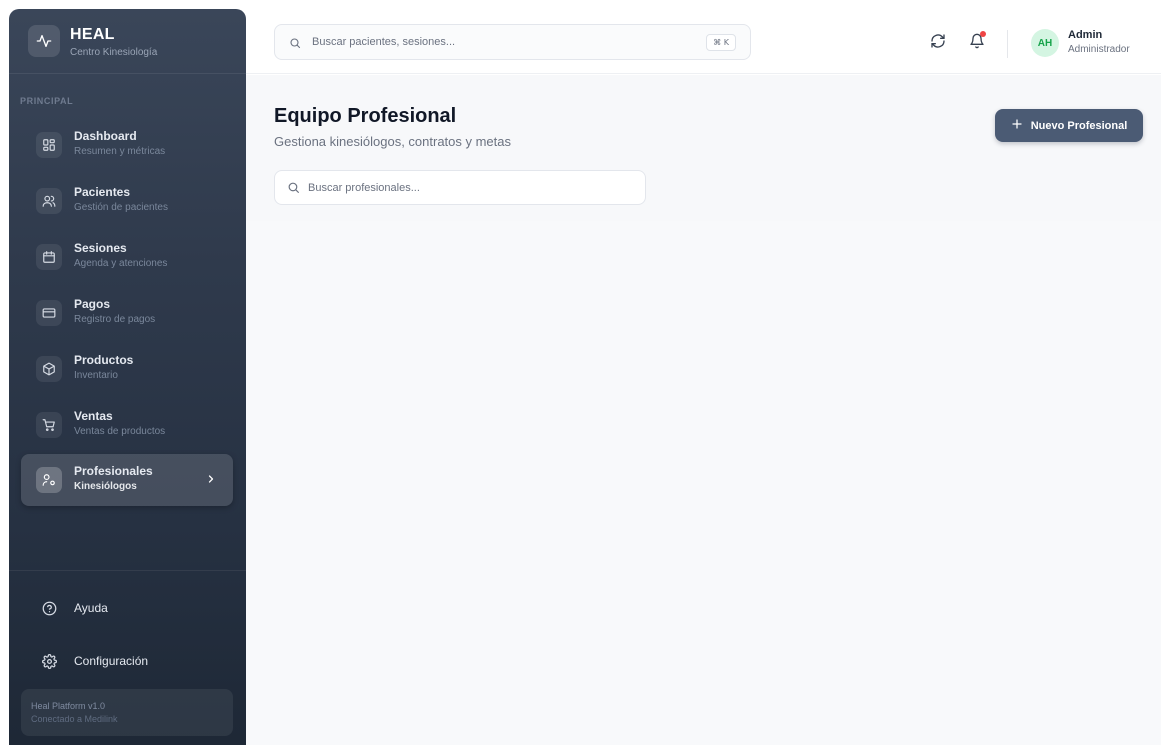 This screenshot has height=745, width=1161. I want to click on activity-icon, so click(44, 41).